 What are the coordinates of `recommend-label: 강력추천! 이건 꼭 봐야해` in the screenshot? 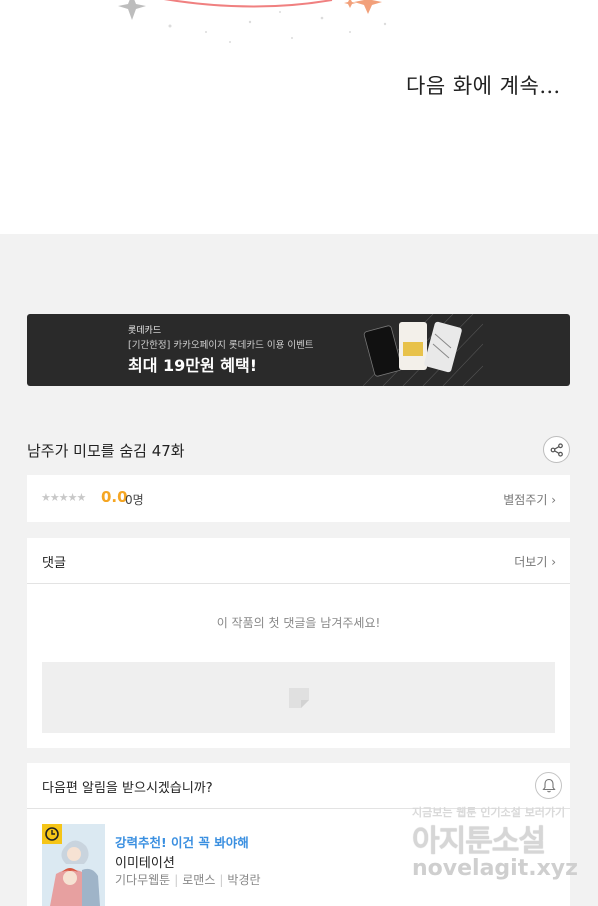 It's located at (182, 842).